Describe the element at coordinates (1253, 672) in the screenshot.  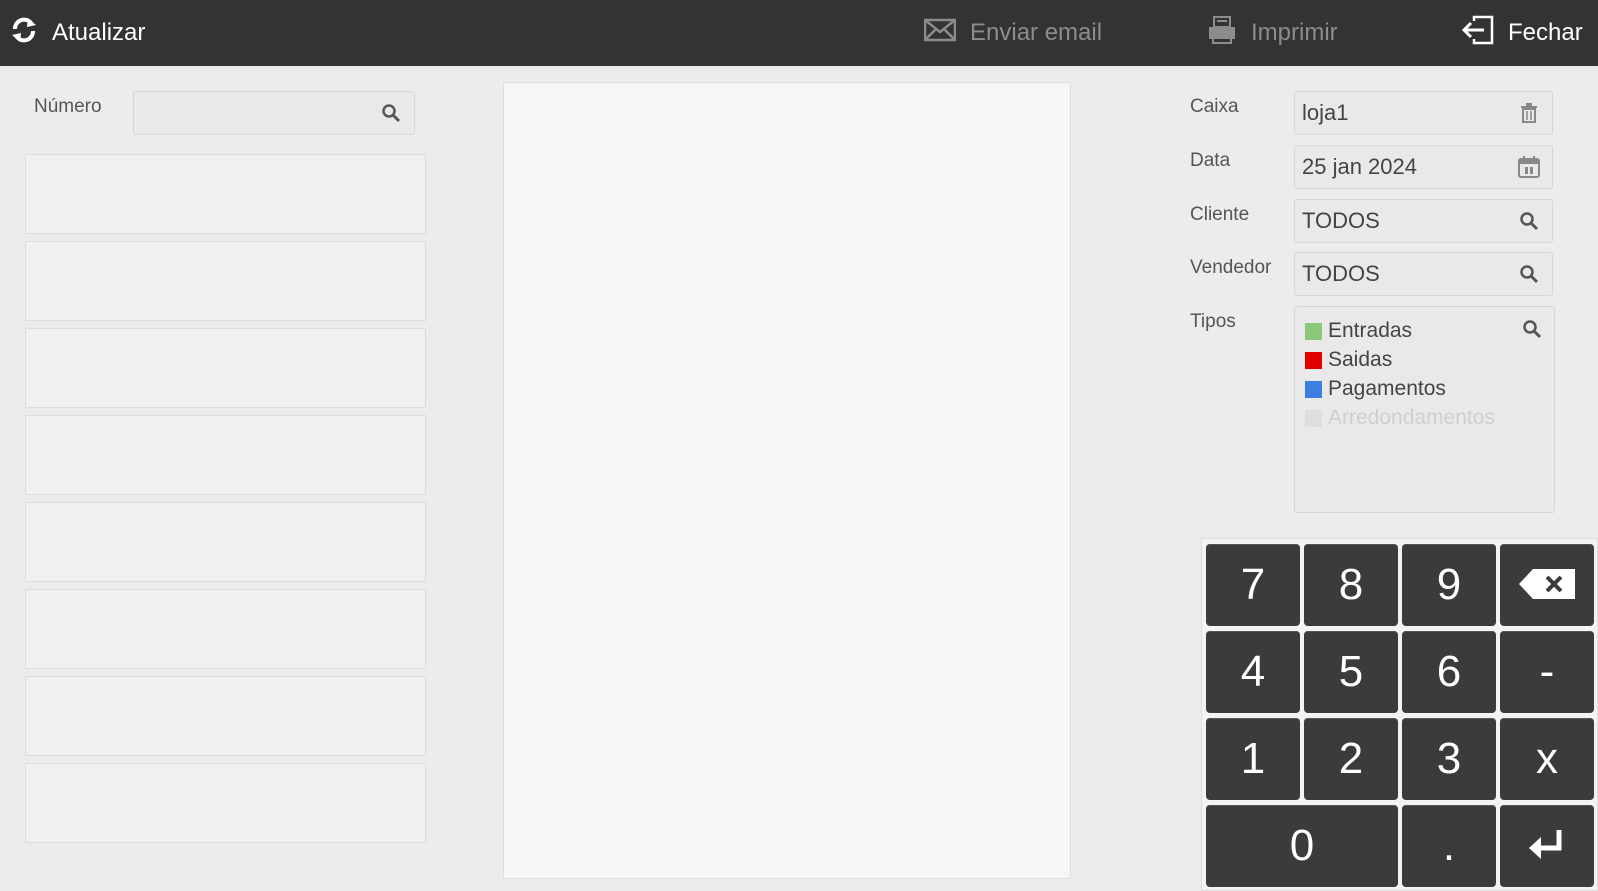
I see `key-4: 4` at that location.